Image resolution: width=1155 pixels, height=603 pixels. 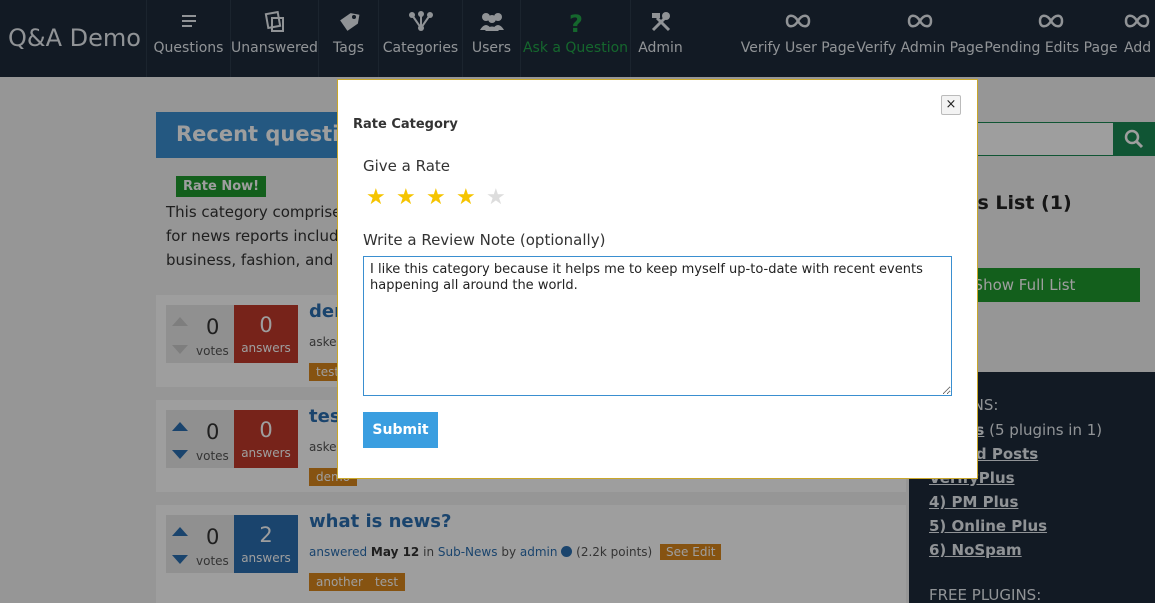 I want to click on star-rating: ★ ★ ★ ★ ★, so click(x=441, y=198).